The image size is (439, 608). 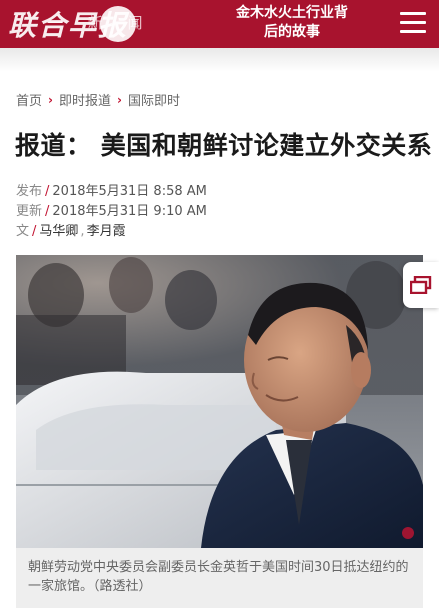 I want to click on article-title: 报道： 美国和朝鲜讨论建立外交关系, so click(x=224, y=145).